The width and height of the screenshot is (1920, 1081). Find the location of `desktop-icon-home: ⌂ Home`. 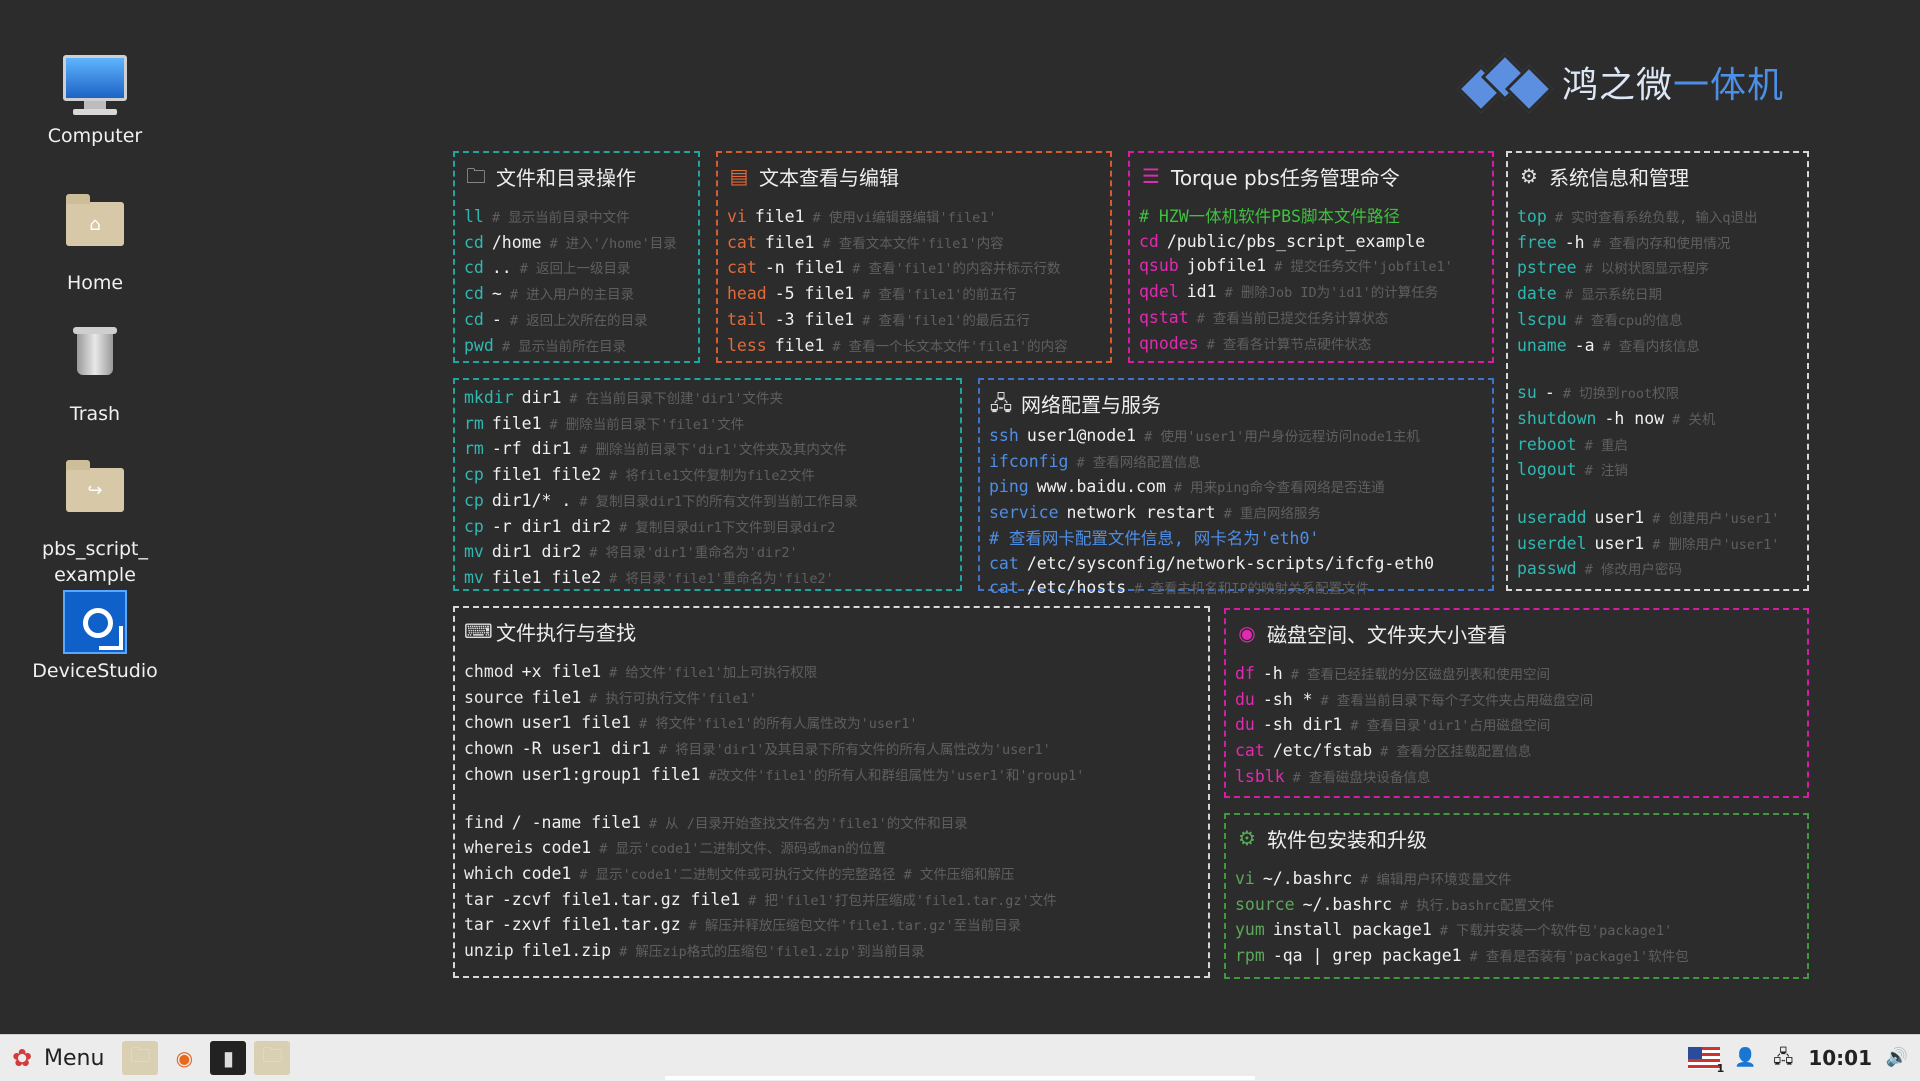

desktop-icon-home: ⌂ Home is located at coordinates (95, 242).